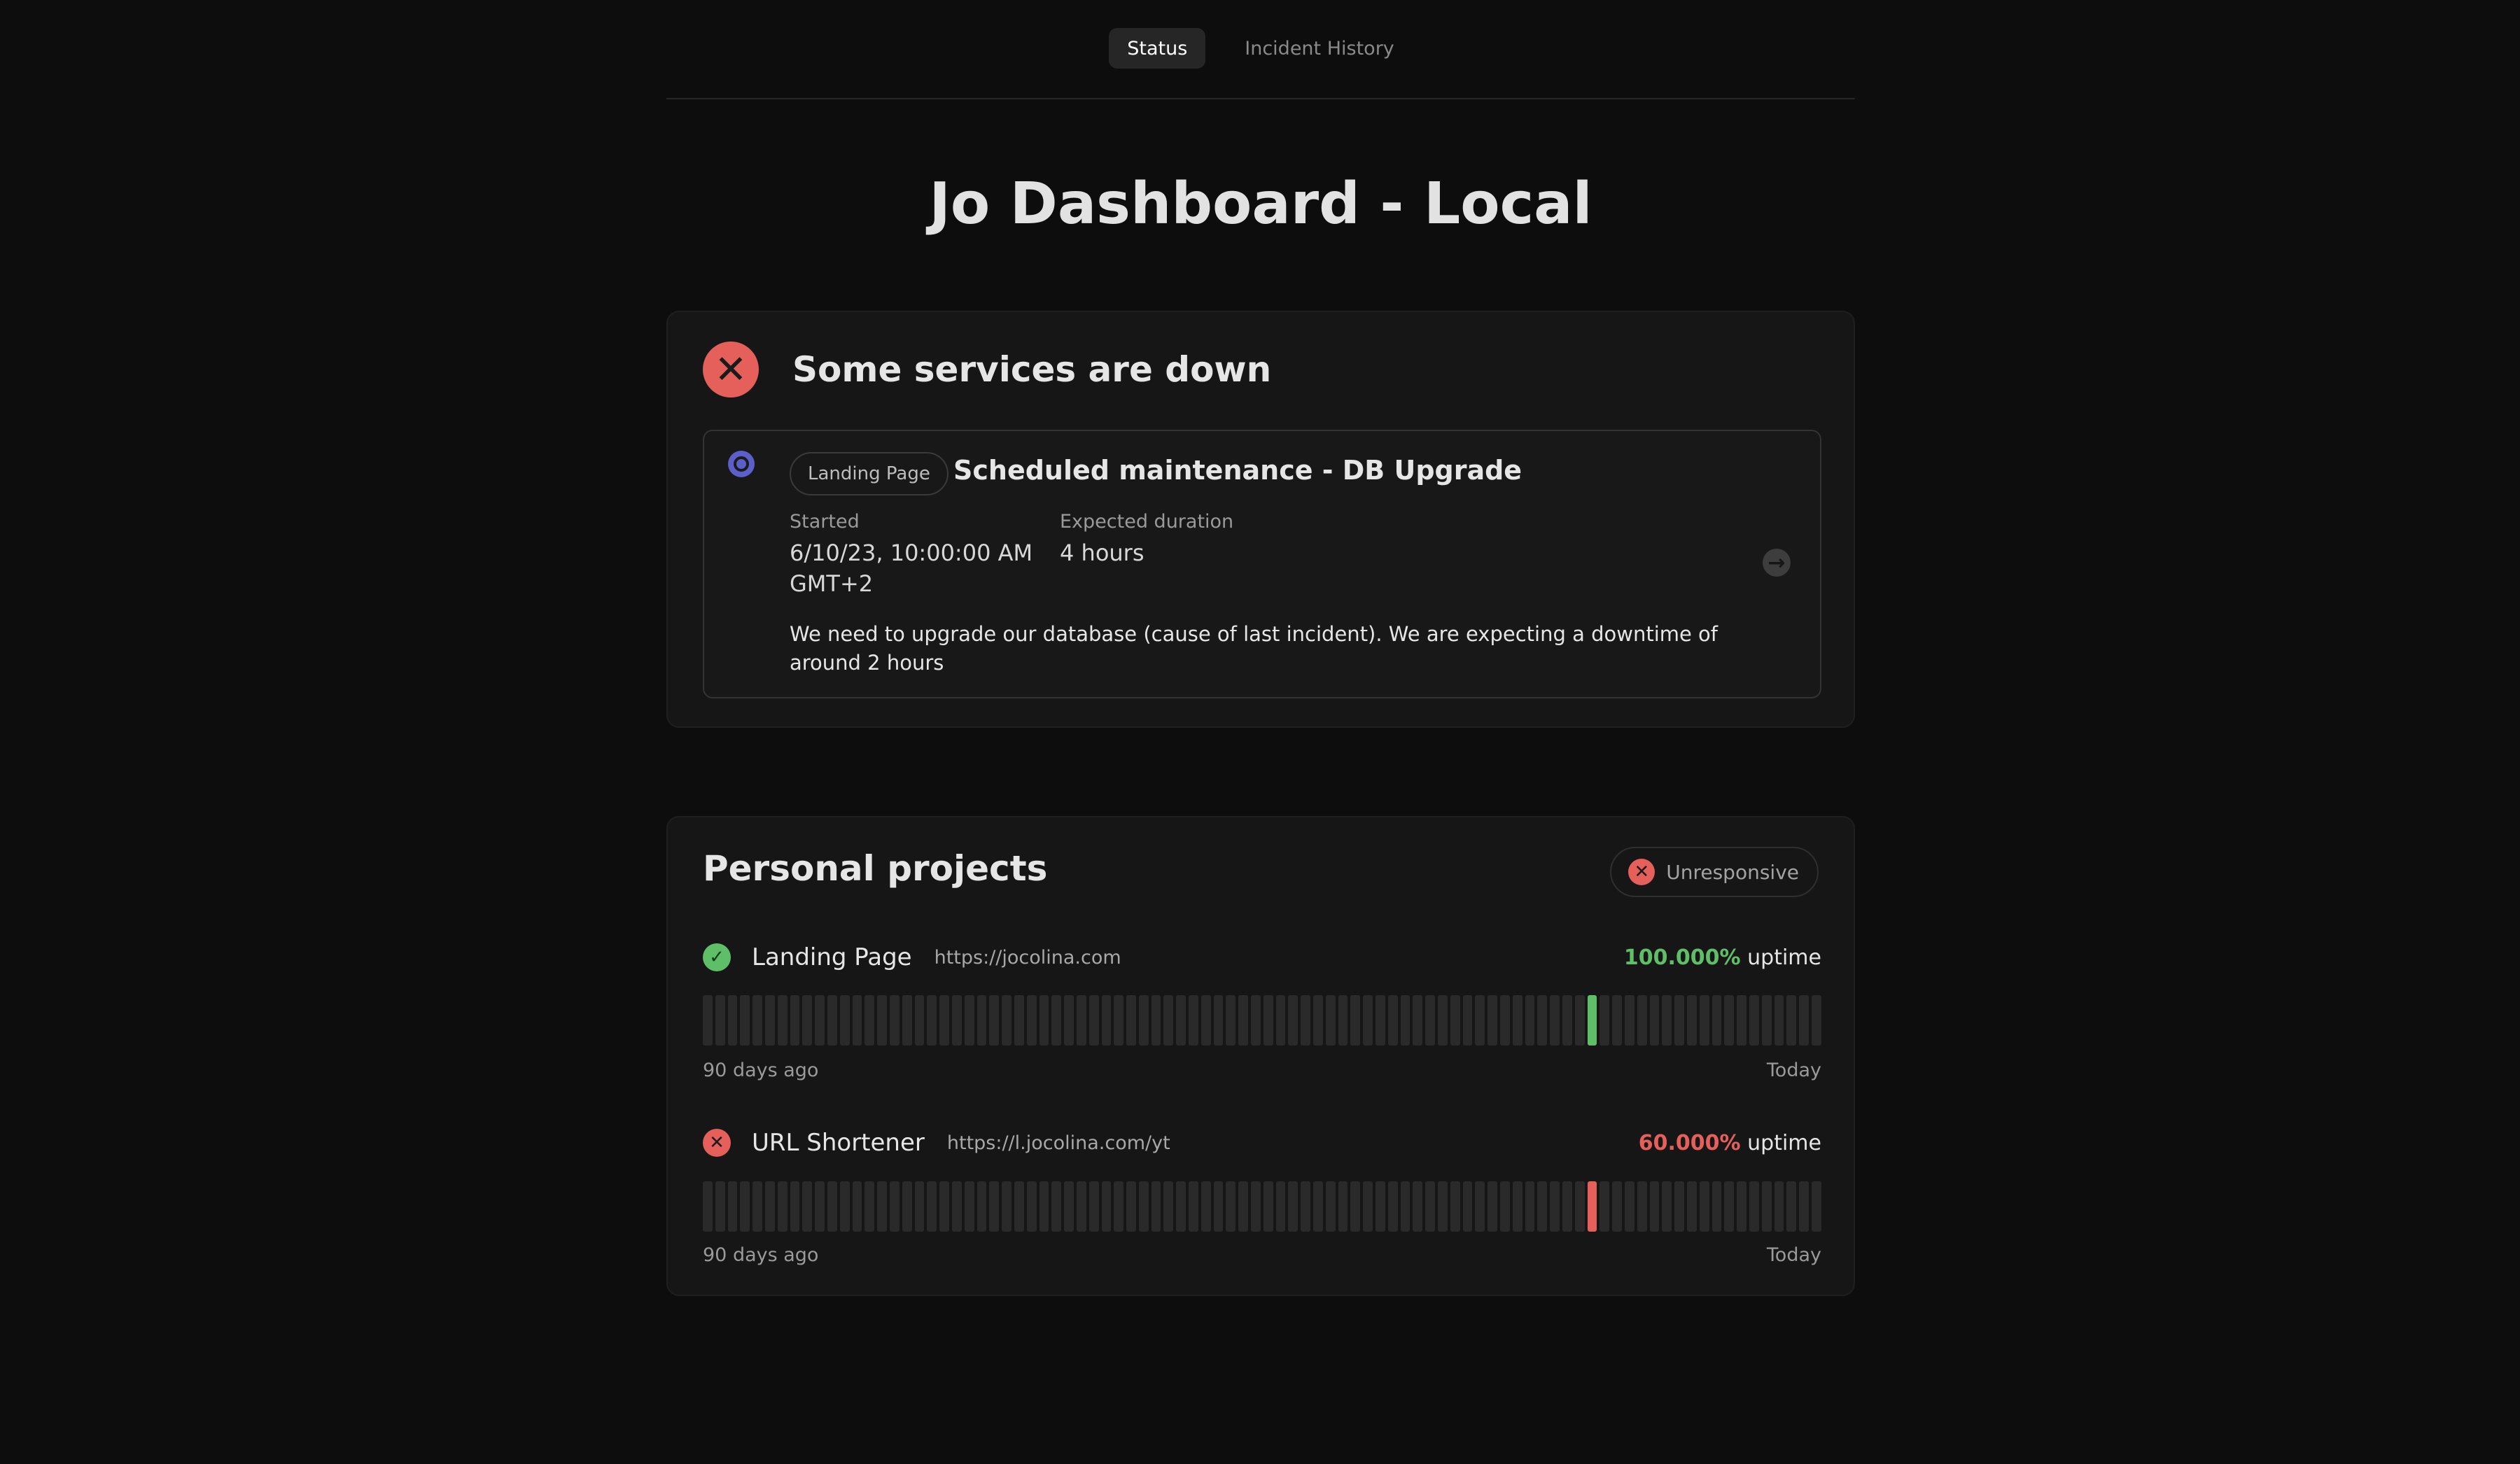 Image resolution: width=2520 pixels, height=1464 pixels. What do you see at coordinates (1058, 1143) in the screenshot?
I see `service-url: https://l.jocolina.com/yt` at bounding box center [1058, 1143].